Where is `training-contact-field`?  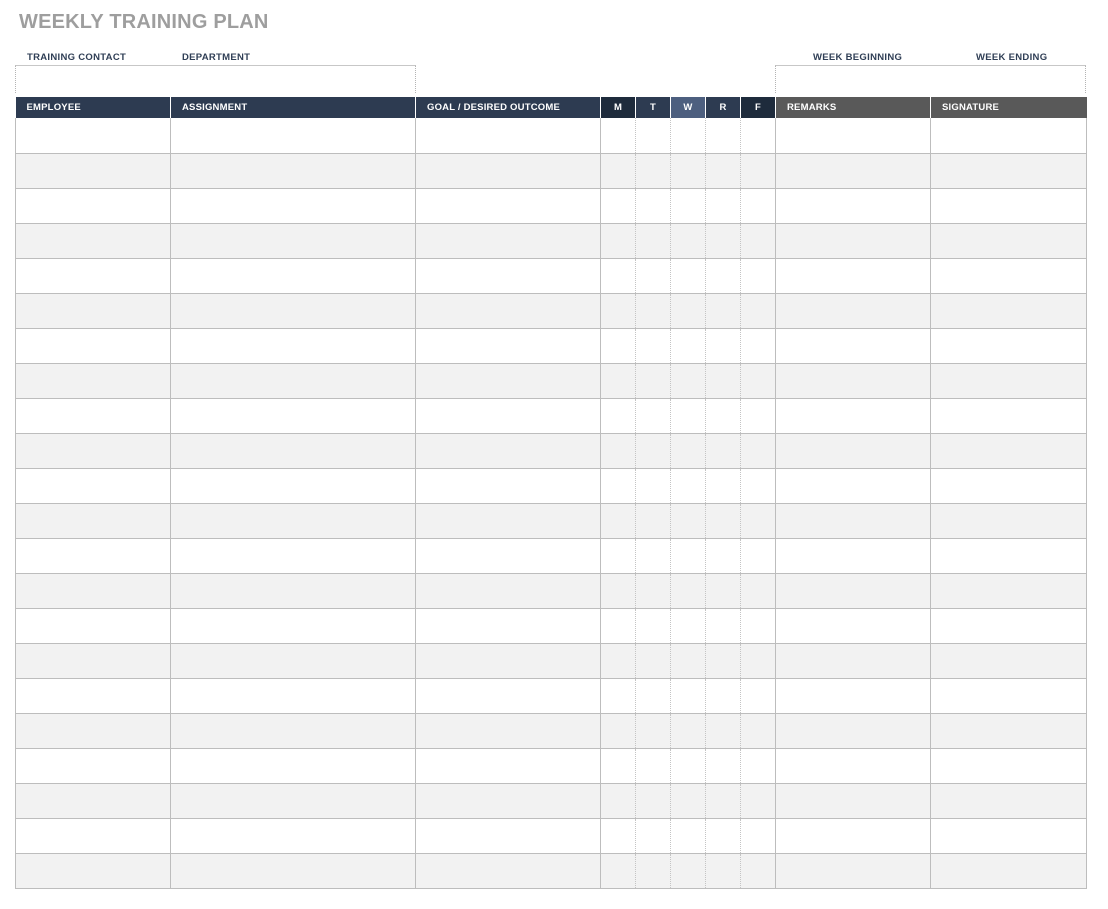
training-contact-field is located at coordinates (93, 79).